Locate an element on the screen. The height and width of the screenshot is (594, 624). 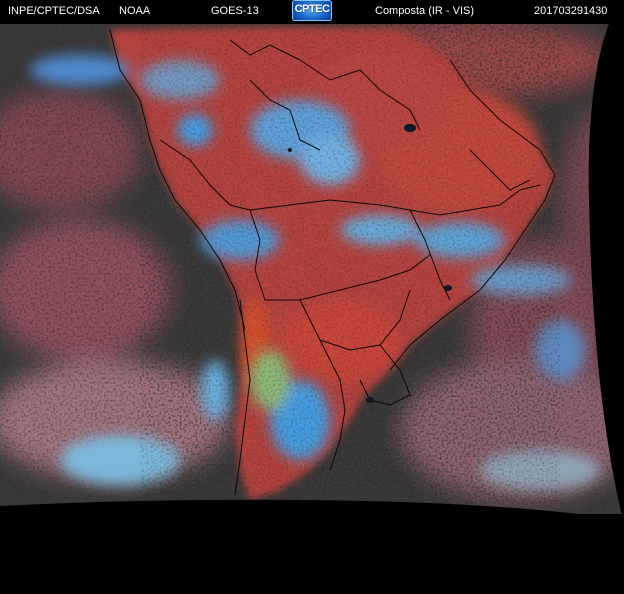
cptec-logo-text: CPTEC is located at coordinates (312, 9).